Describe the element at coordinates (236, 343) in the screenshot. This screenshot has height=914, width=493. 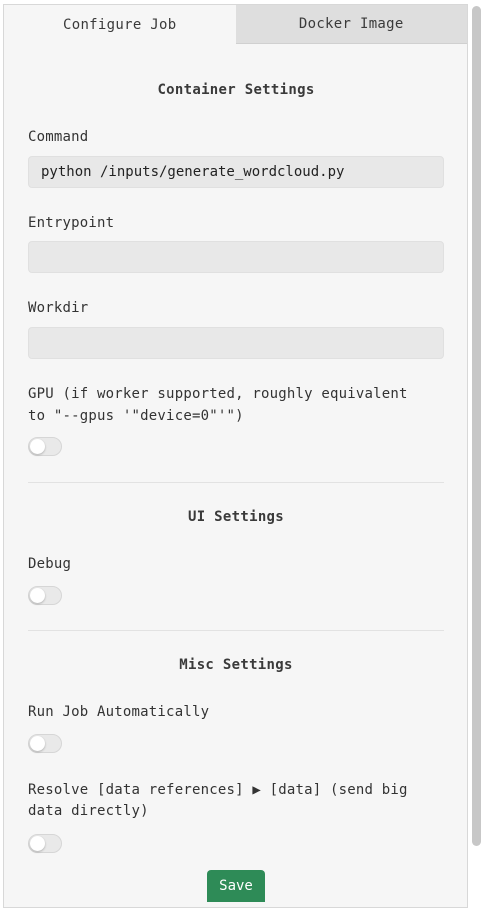
I see `workdir-input` at that location.